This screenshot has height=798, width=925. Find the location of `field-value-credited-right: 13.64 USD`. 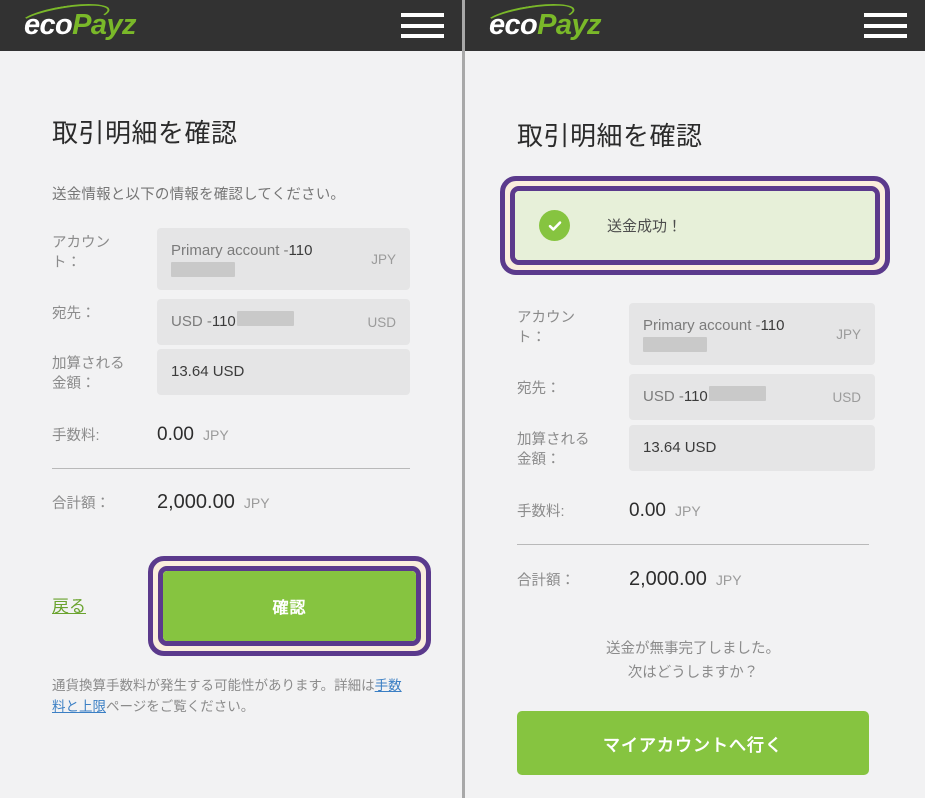

field-value-credited-right: 13.64 USD is located at coordinates (680, 447).